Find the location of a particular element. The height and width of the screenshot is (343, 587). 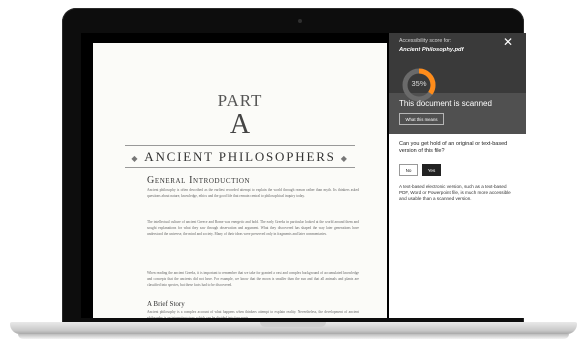

part-label: PART is located at coordinates (240, 100).